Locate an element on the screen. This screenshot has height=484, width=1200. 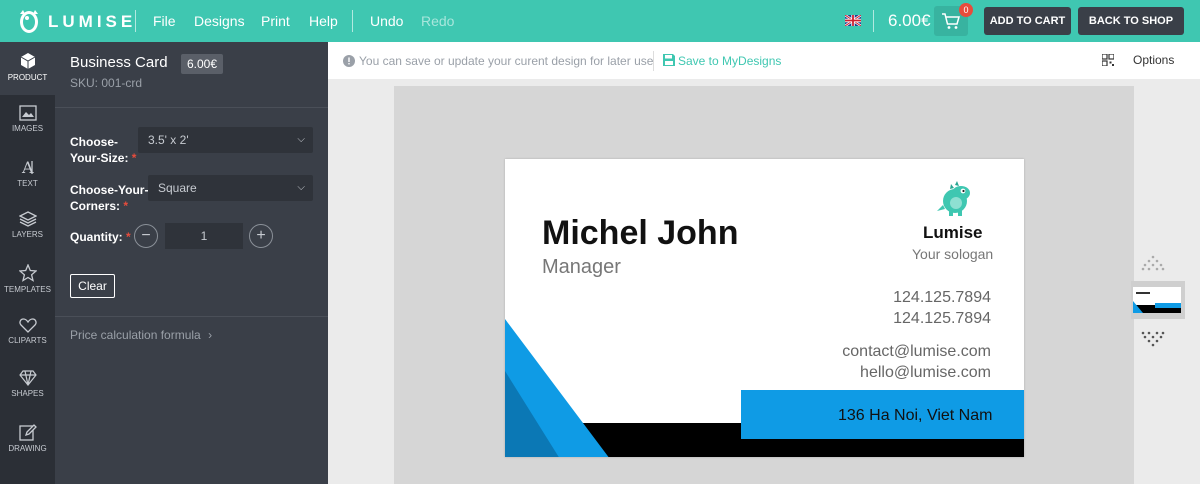
star-icon is located at coordinates (27, 273).